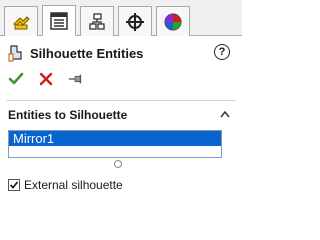  What do you see at coordinates (115, 138) in the screenshot?
I see `list-item: Mirror1` at bounding box center [115, 138].